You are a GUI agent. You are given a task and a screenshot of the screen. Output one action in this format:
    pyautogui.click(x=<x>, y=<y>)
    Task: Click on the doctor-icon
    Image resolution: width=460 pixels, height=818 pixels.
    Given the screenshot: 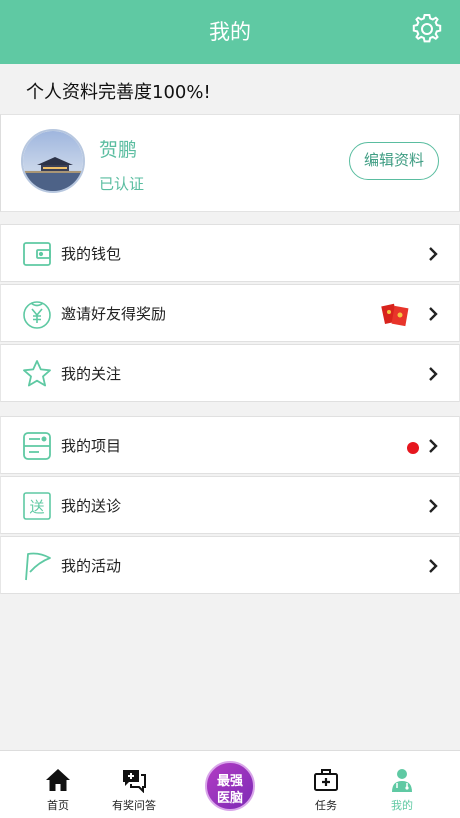 What is the action you would take?
    pyautogui.click(x=402, y=780)
    